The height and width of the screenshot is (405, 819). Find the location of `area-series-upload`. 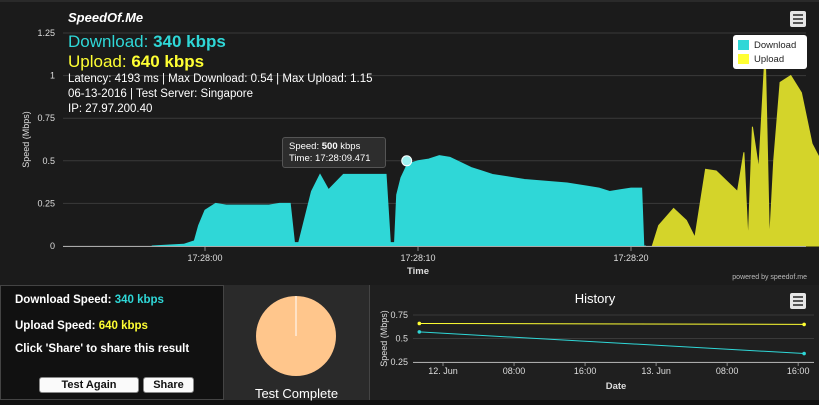

area-series-upload is located at coordinates (735, 148).